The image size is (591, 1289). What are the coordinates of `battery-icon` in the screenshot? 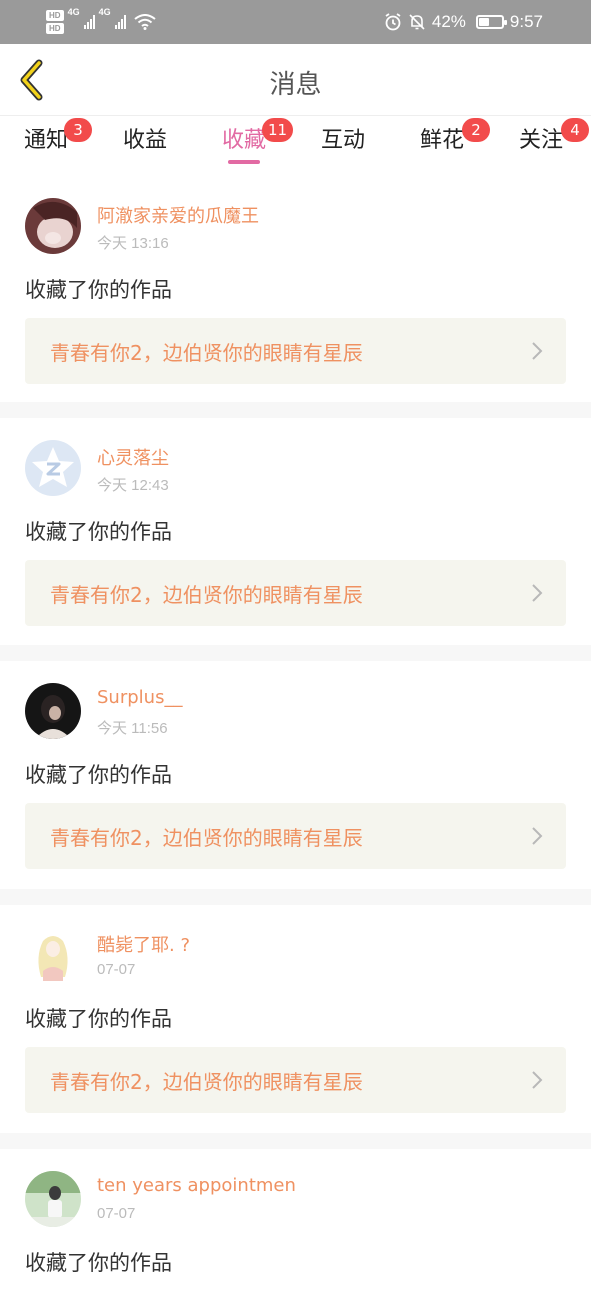 It's located at (491, 22).